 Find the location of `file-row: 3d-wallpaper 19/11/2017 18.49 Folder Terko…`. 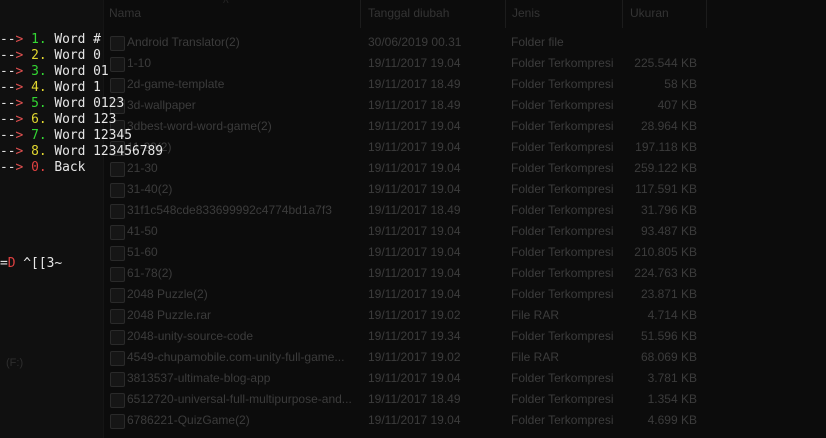

file-row: 3d-wallpaper 19/11/2017 18.49 Folder Terko… is located at coordinates (465, 105).